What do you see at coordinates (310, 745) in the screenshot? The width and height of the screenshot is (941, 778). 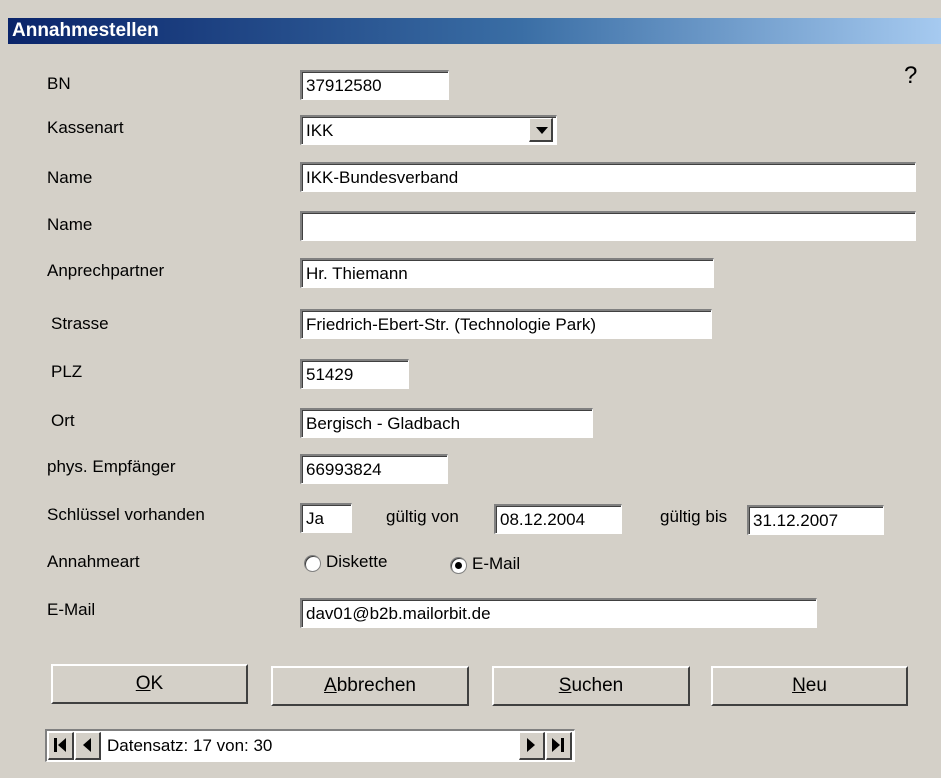 I see `record-navigator: Datensatz: 17 von: 30` at bounding box center [310, 745].